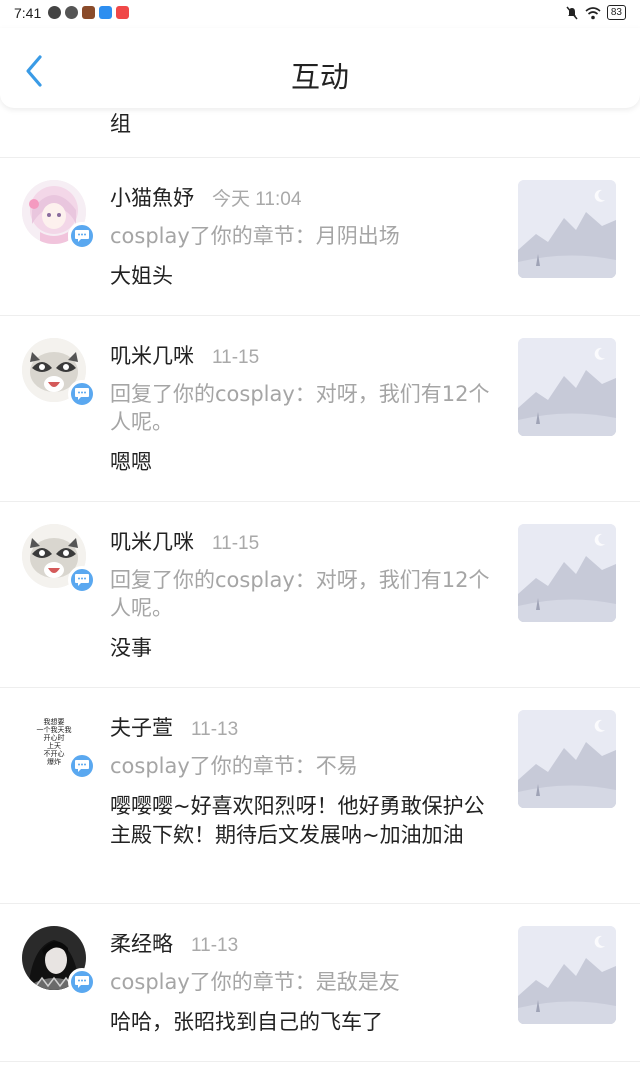 This screenshot has height=1067, width=640. Describe the element at coordinates (54, 742) in the screenshot. I see `avatar-text: 我想要 一个我天我 开心时 上天 不开心 爆炸` at that location.